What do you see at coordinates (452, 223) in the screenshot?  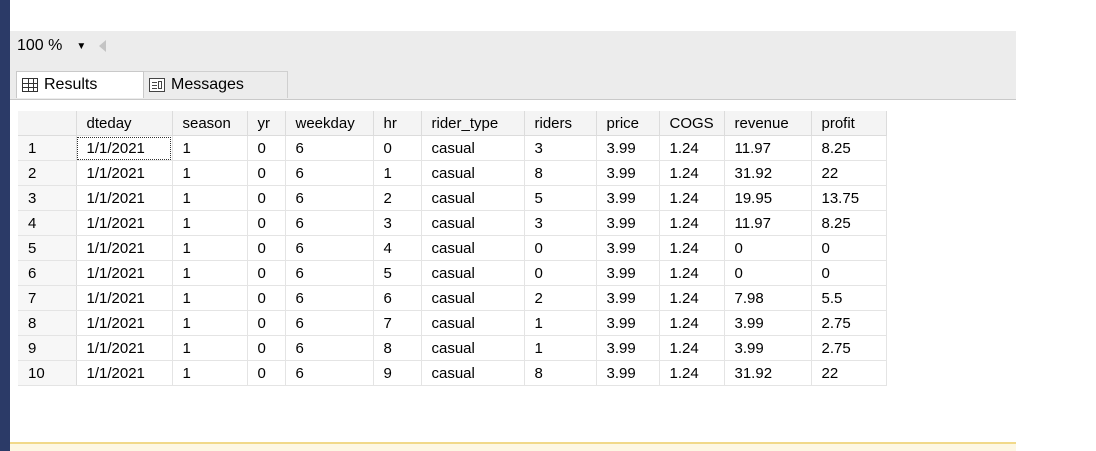 I see `table-row: 4 1/1/2021 1 0 6 3 casual 3 3.99 1.24 11.97 8.25` at bounding box center [452, 223].